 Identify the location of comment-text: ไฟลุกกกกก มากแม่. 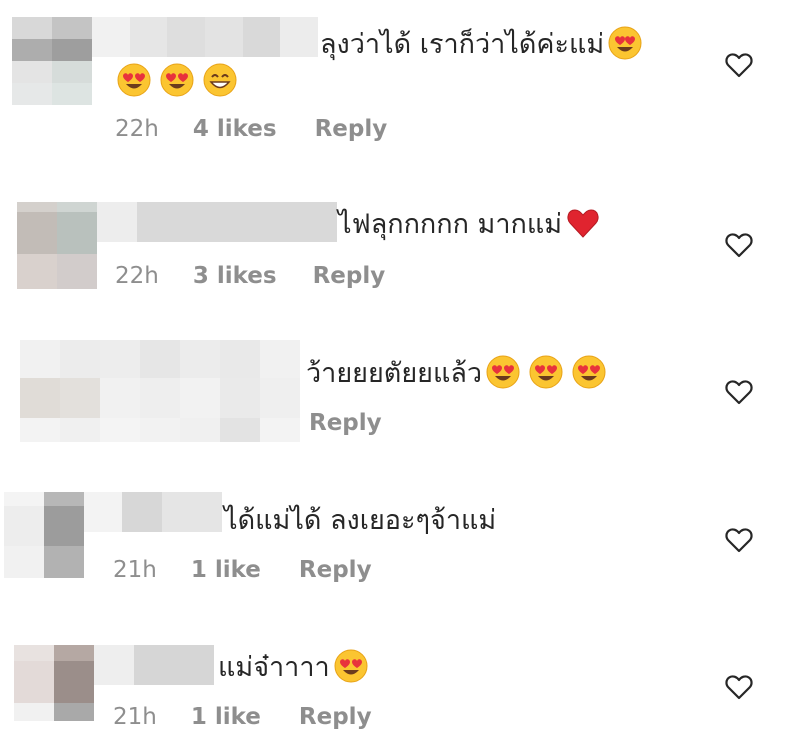
(469, 225).